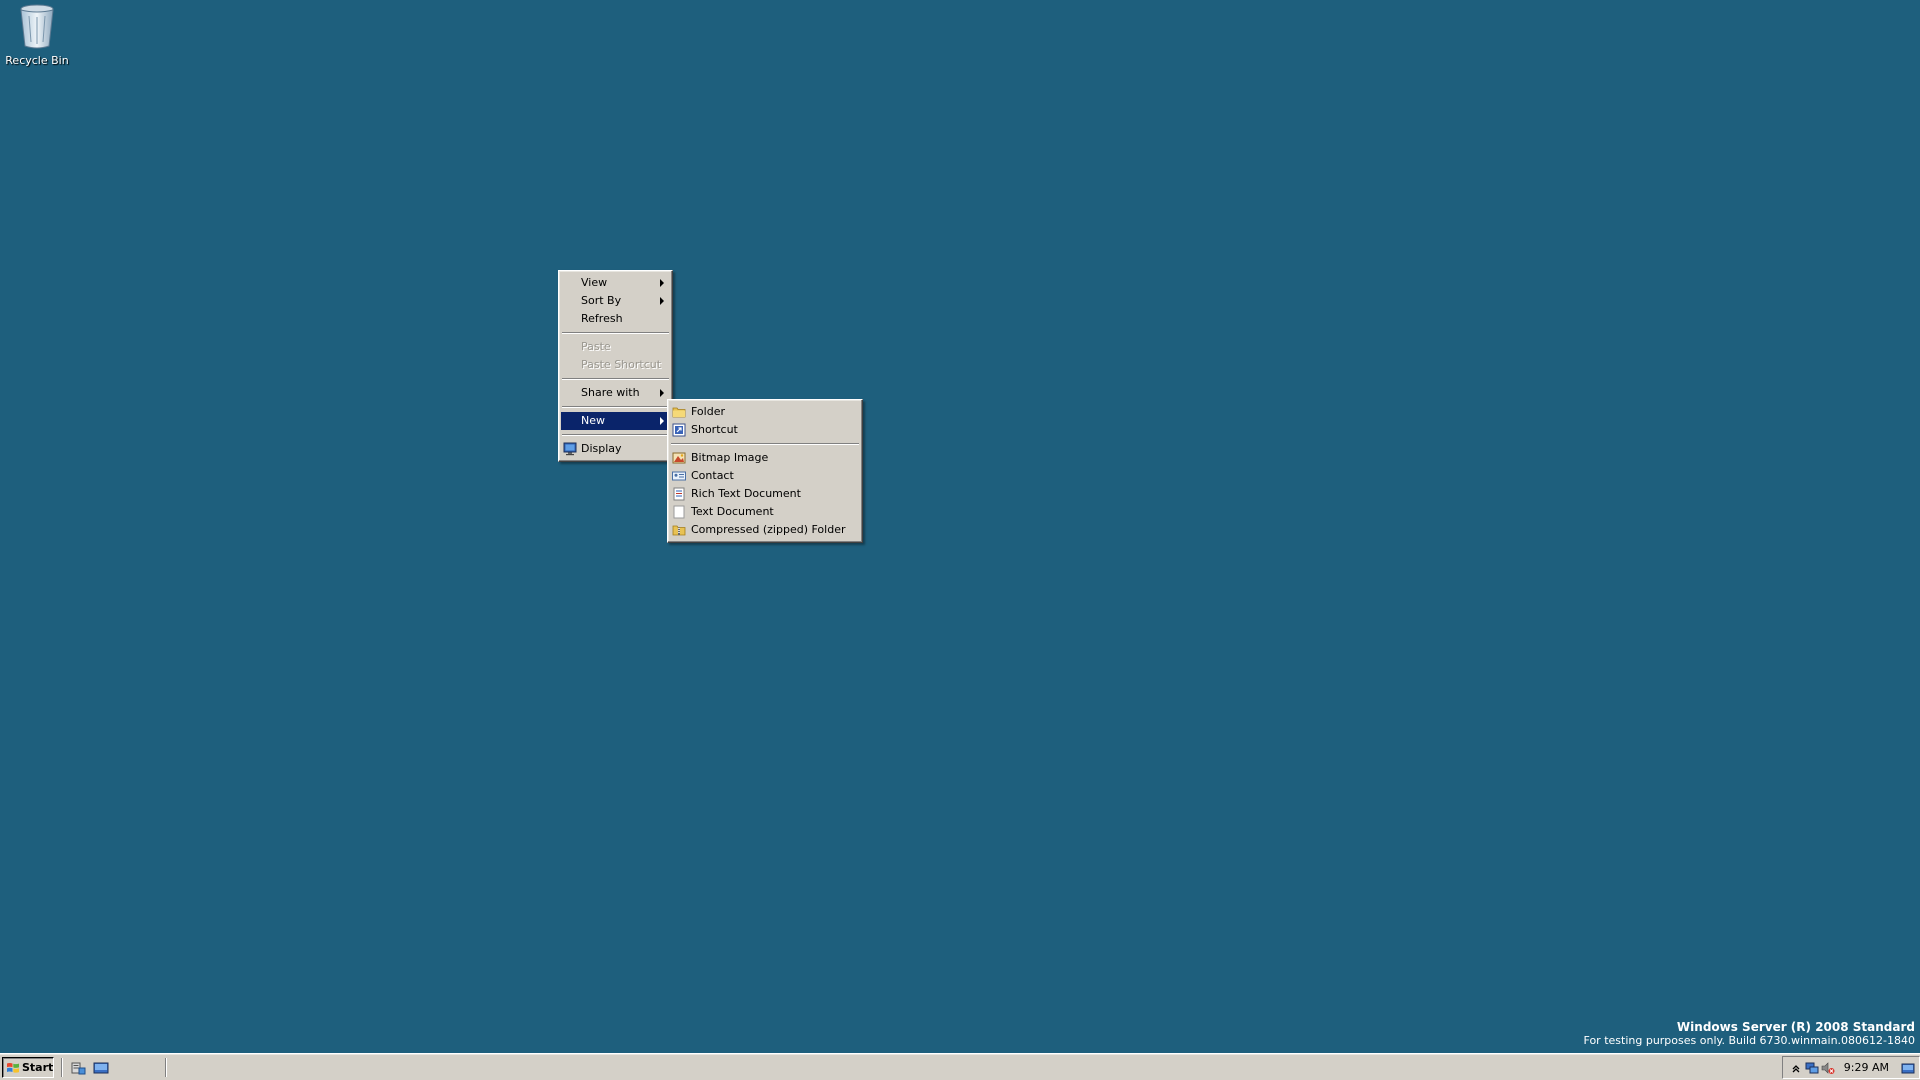  Describe the element at coordinates (602, 318) in the screenshot. I see `menu-item-label: Refresh` at that location.